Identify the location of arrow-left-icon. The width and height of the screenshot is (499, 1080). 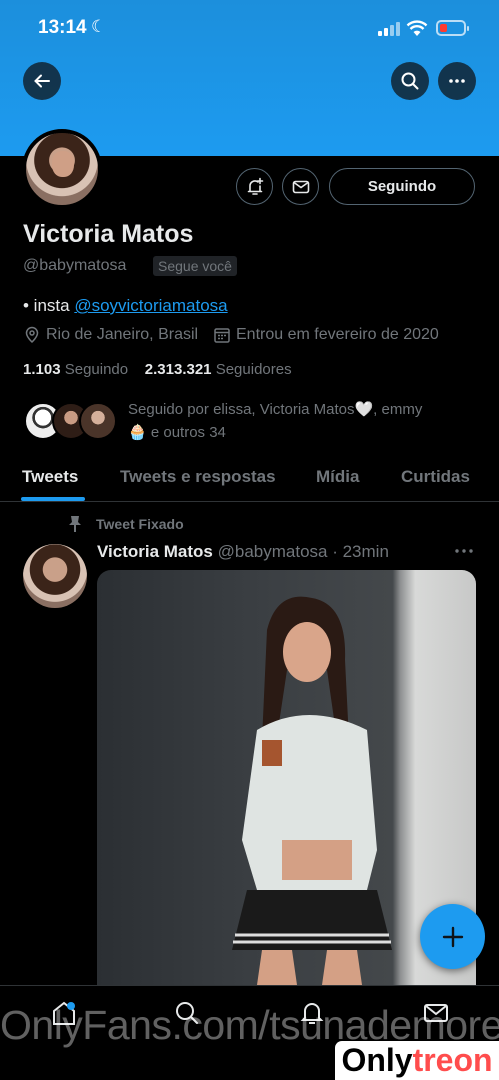
(42, 81).